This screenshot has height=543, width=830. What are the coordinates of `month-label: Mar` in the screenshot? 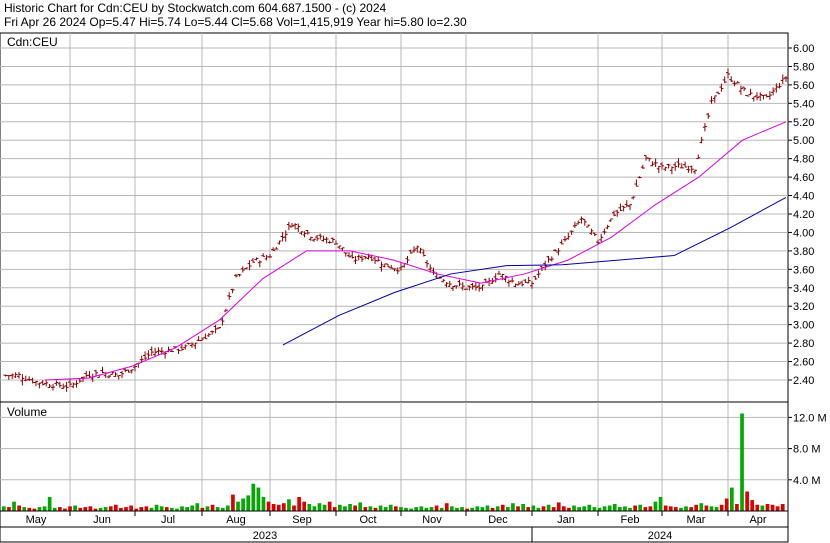 It's located at (696, 520).